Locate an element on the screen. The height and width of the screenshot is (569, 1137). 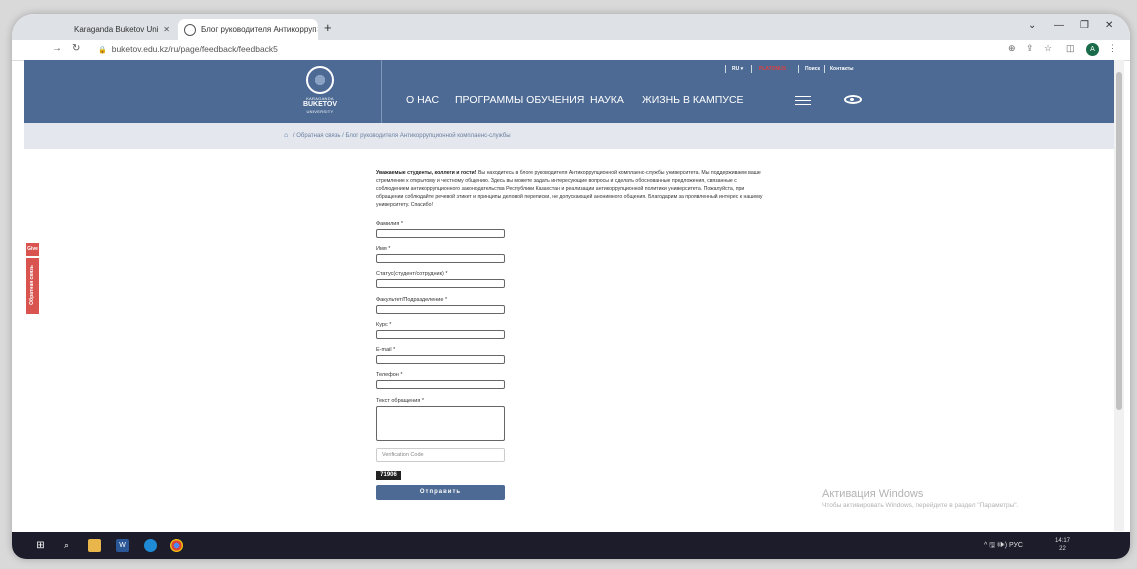
system-tray: ^ 🖫 🕪) РУС is located at coordinates (1003, 546).